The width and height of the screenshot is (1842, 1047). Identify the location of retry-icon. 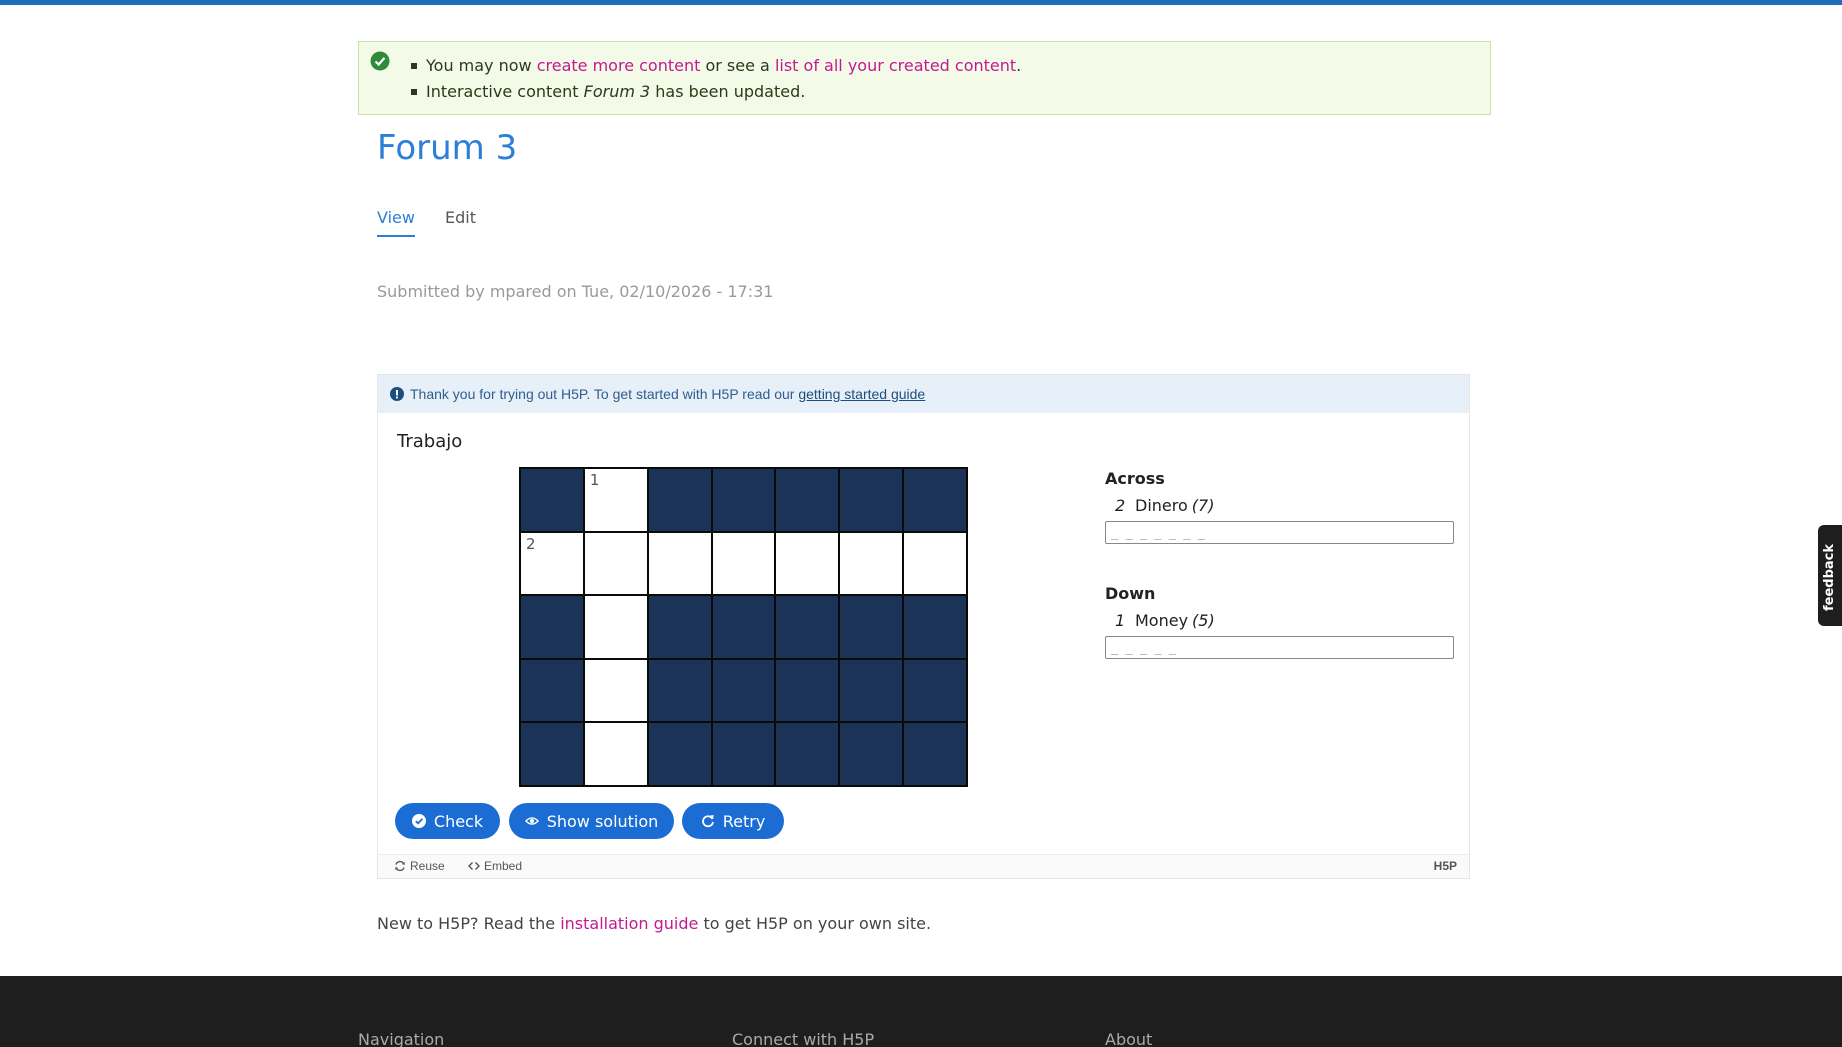
(707, 821).